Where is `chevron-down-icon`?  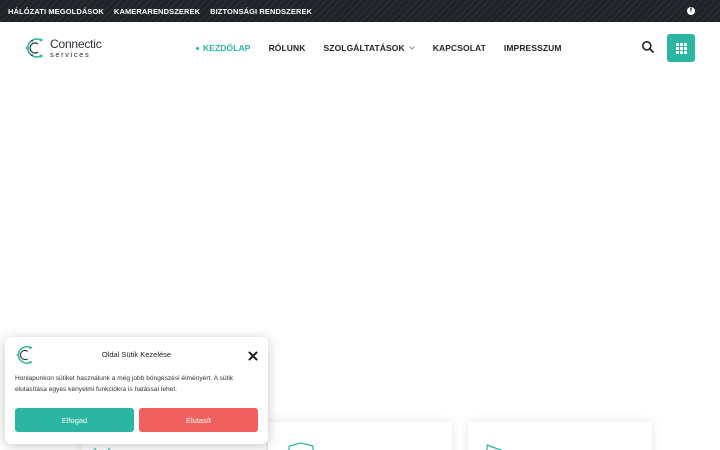
chevron-down-icon is located at coordinates (411, 48).